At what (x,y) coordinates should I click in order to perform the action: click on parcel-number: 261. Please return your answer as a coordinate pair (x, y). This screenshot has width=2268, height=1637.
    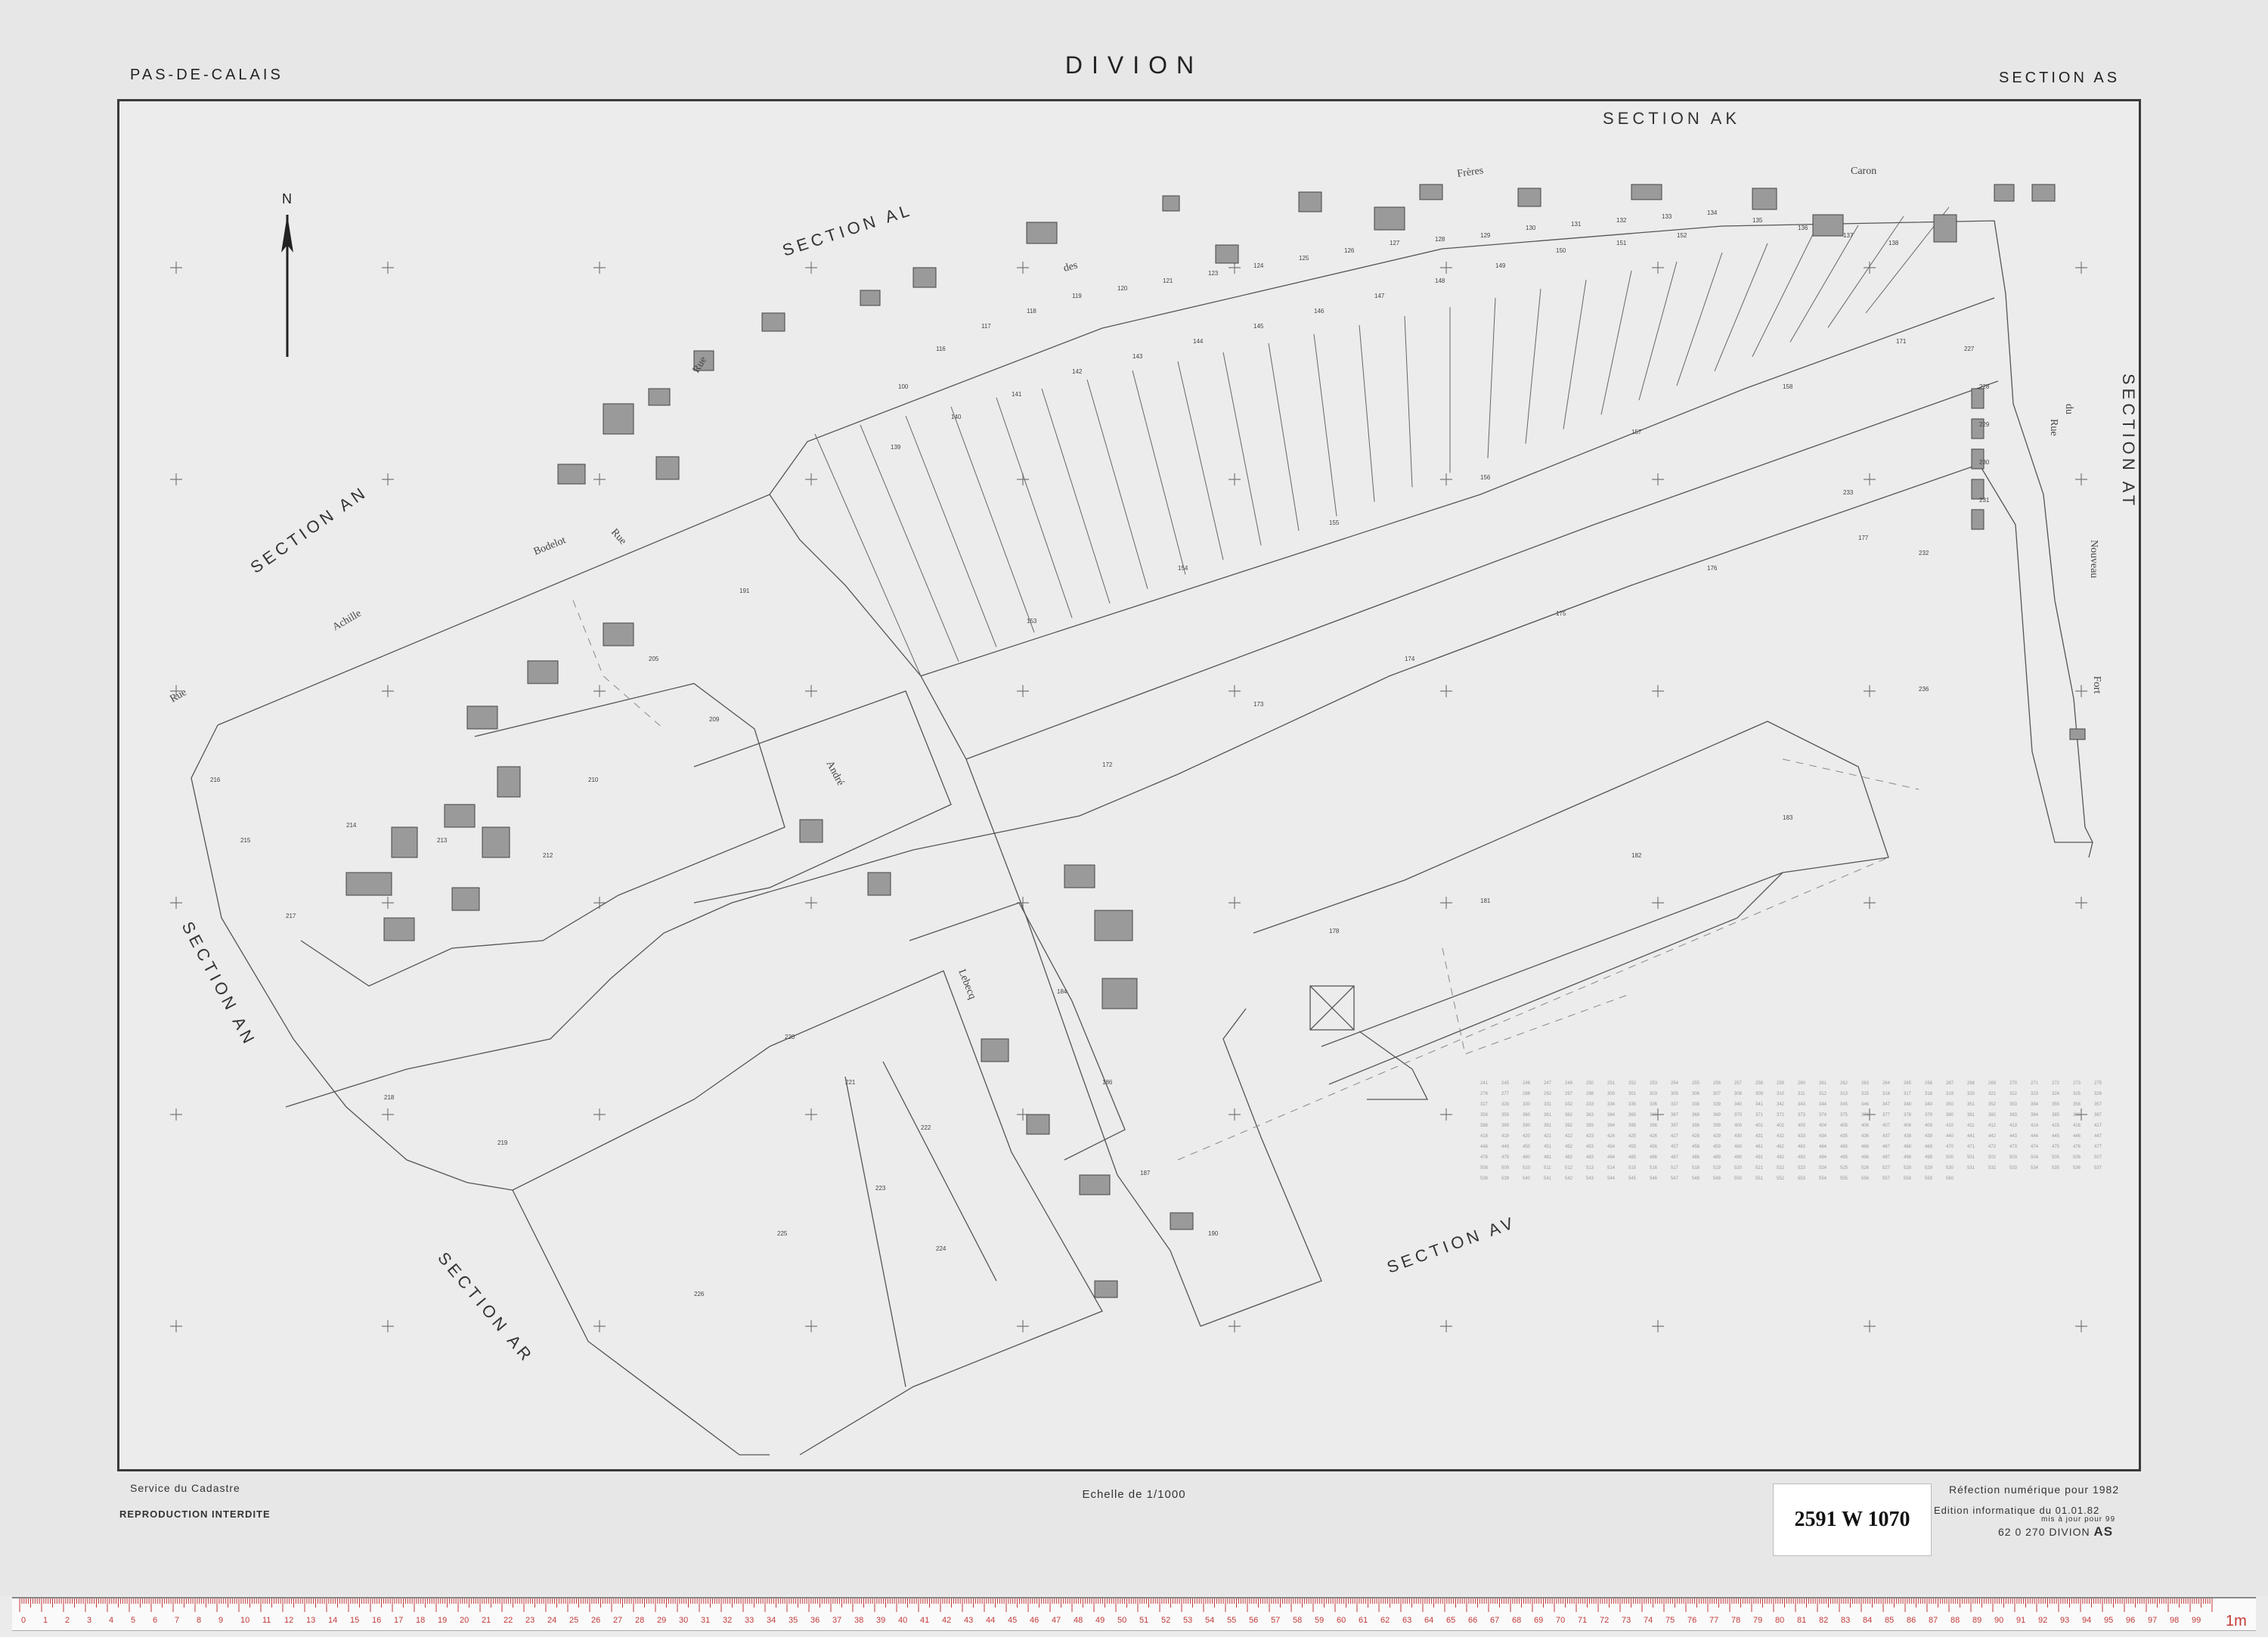
    Looking at the image, I should click on (1823, 1083).